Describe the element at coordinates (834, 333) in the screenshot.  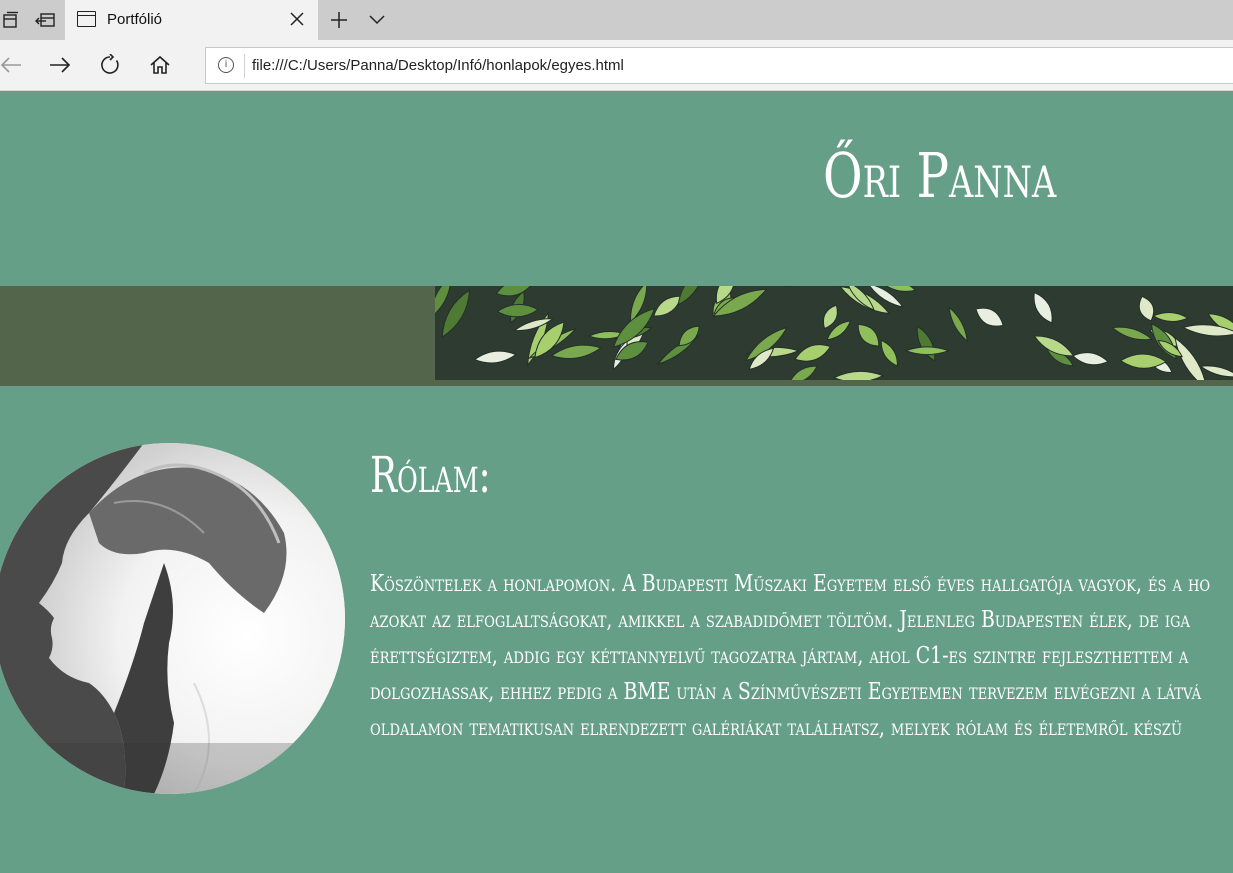
I see `leaf-banner-image` at that location.